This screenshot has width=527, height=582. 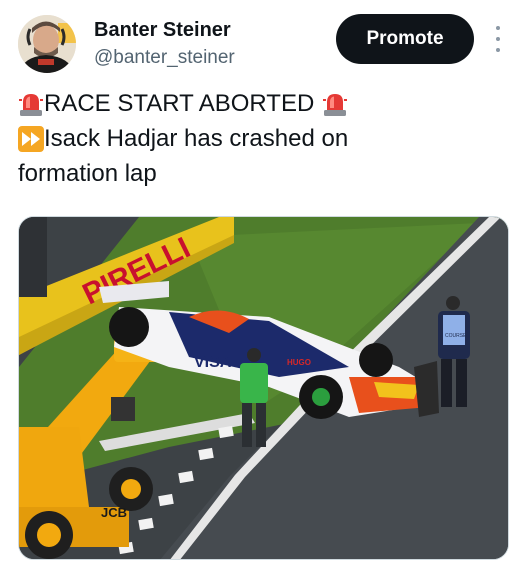 What do you see at coordinates (164, 30) in the screenshot?
I see `display-name: Banter Steiner` at bounding box center [164, 30].